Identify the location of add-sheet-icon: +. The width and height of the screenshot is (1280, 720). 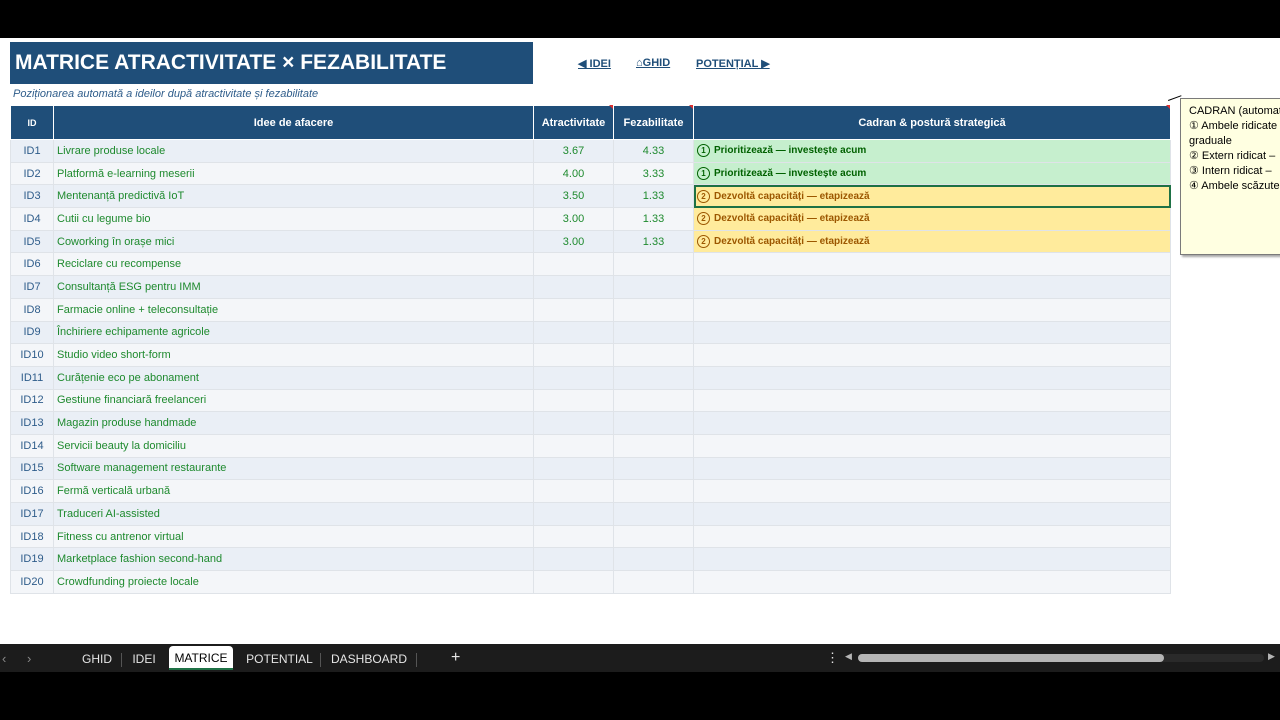
(455, 658).